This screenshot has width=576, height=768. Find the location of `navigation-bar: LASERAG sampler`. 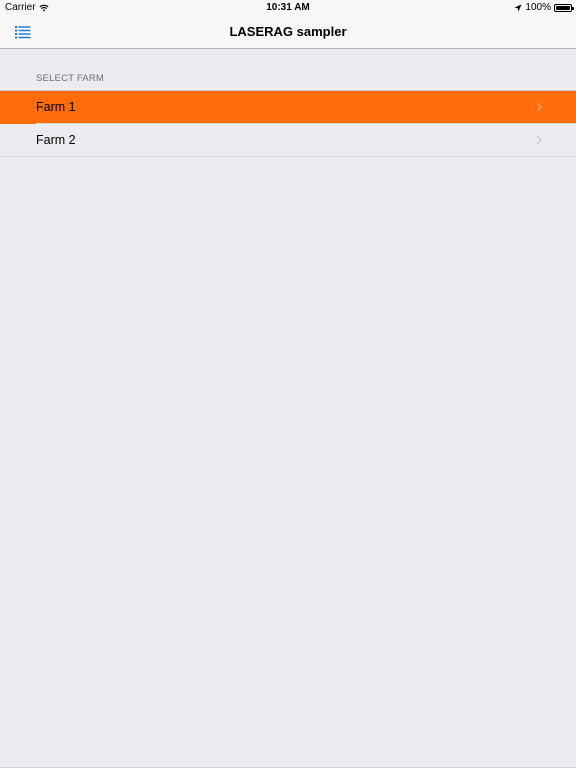

navigation-bar: LASERAG sampler is located at coordinates (288, 32).